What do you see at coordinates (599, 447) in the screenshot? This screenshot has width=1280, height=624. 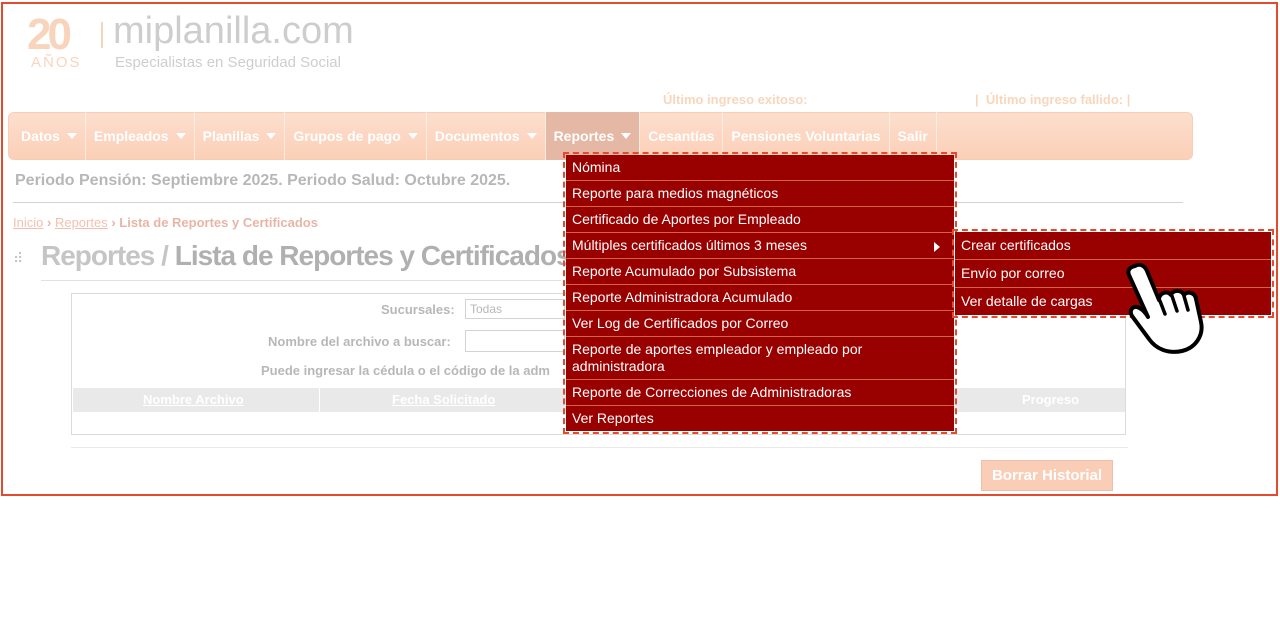 I see `divider` at bounding box center [599, 447].